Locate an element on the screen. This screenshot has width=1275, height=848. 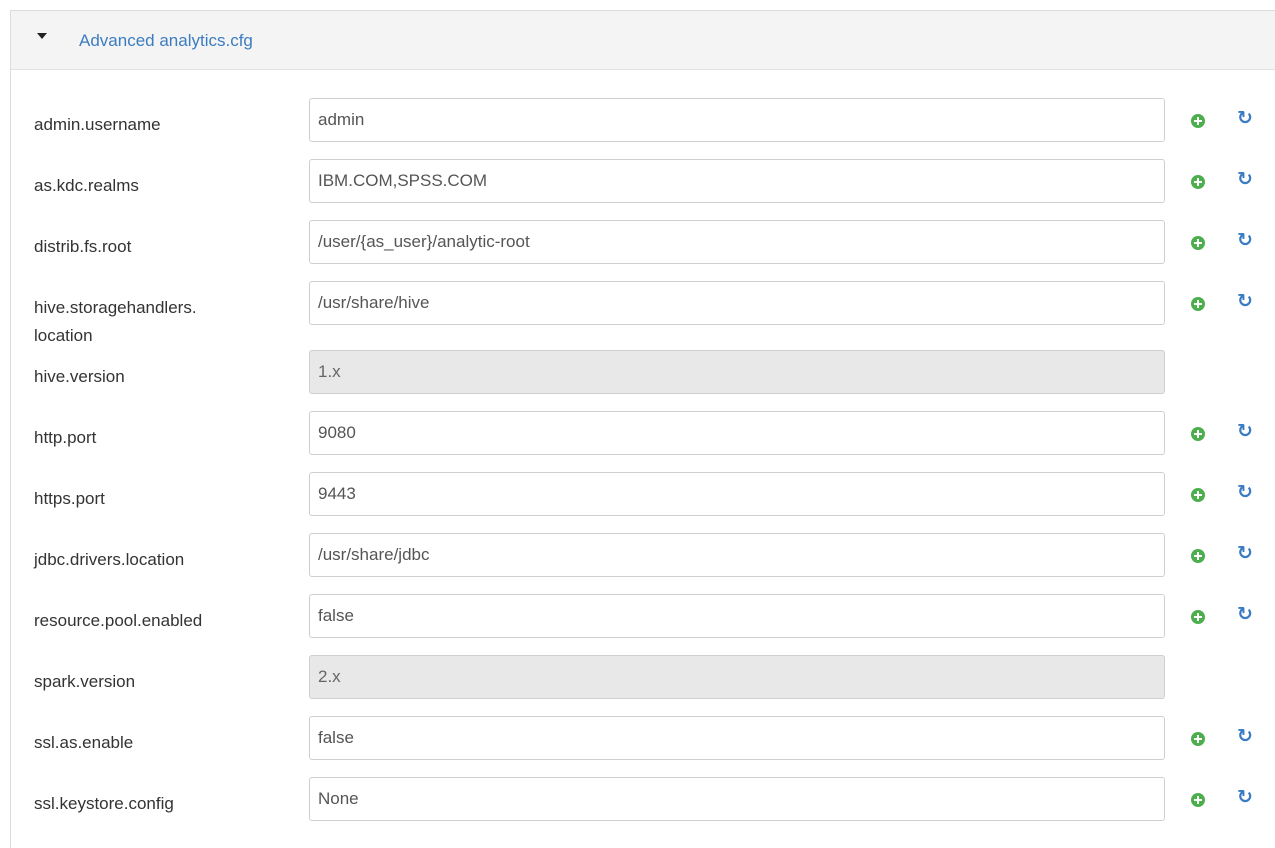
property-row: distrib.fs.root ↻ is located at coordinates (643, 249).